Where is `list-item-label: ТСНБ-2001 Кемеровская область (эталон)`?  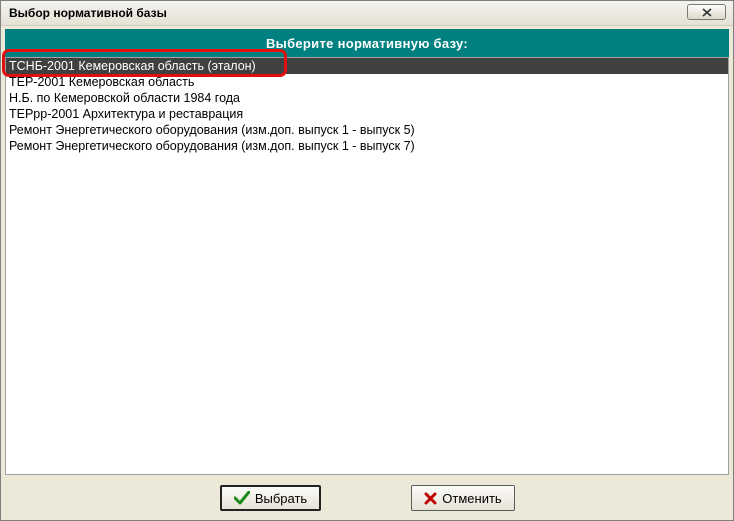 list-item-label: ТСНБ-2001 Кемеровская область (эталон) is located at coordinates (132, 66).